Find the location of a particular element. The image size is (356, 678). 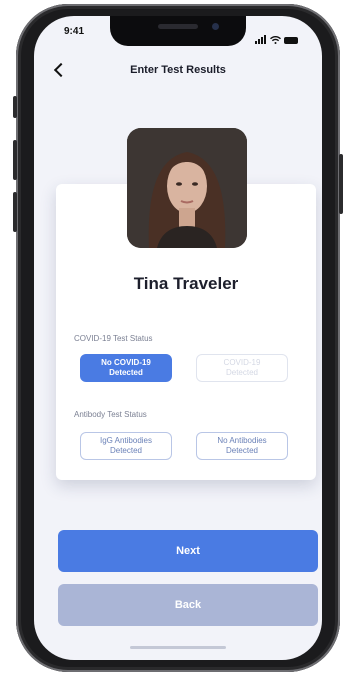

igg-antibodies-detected-option: IgG Antibodies Detected is located at coordinates (126, 446).